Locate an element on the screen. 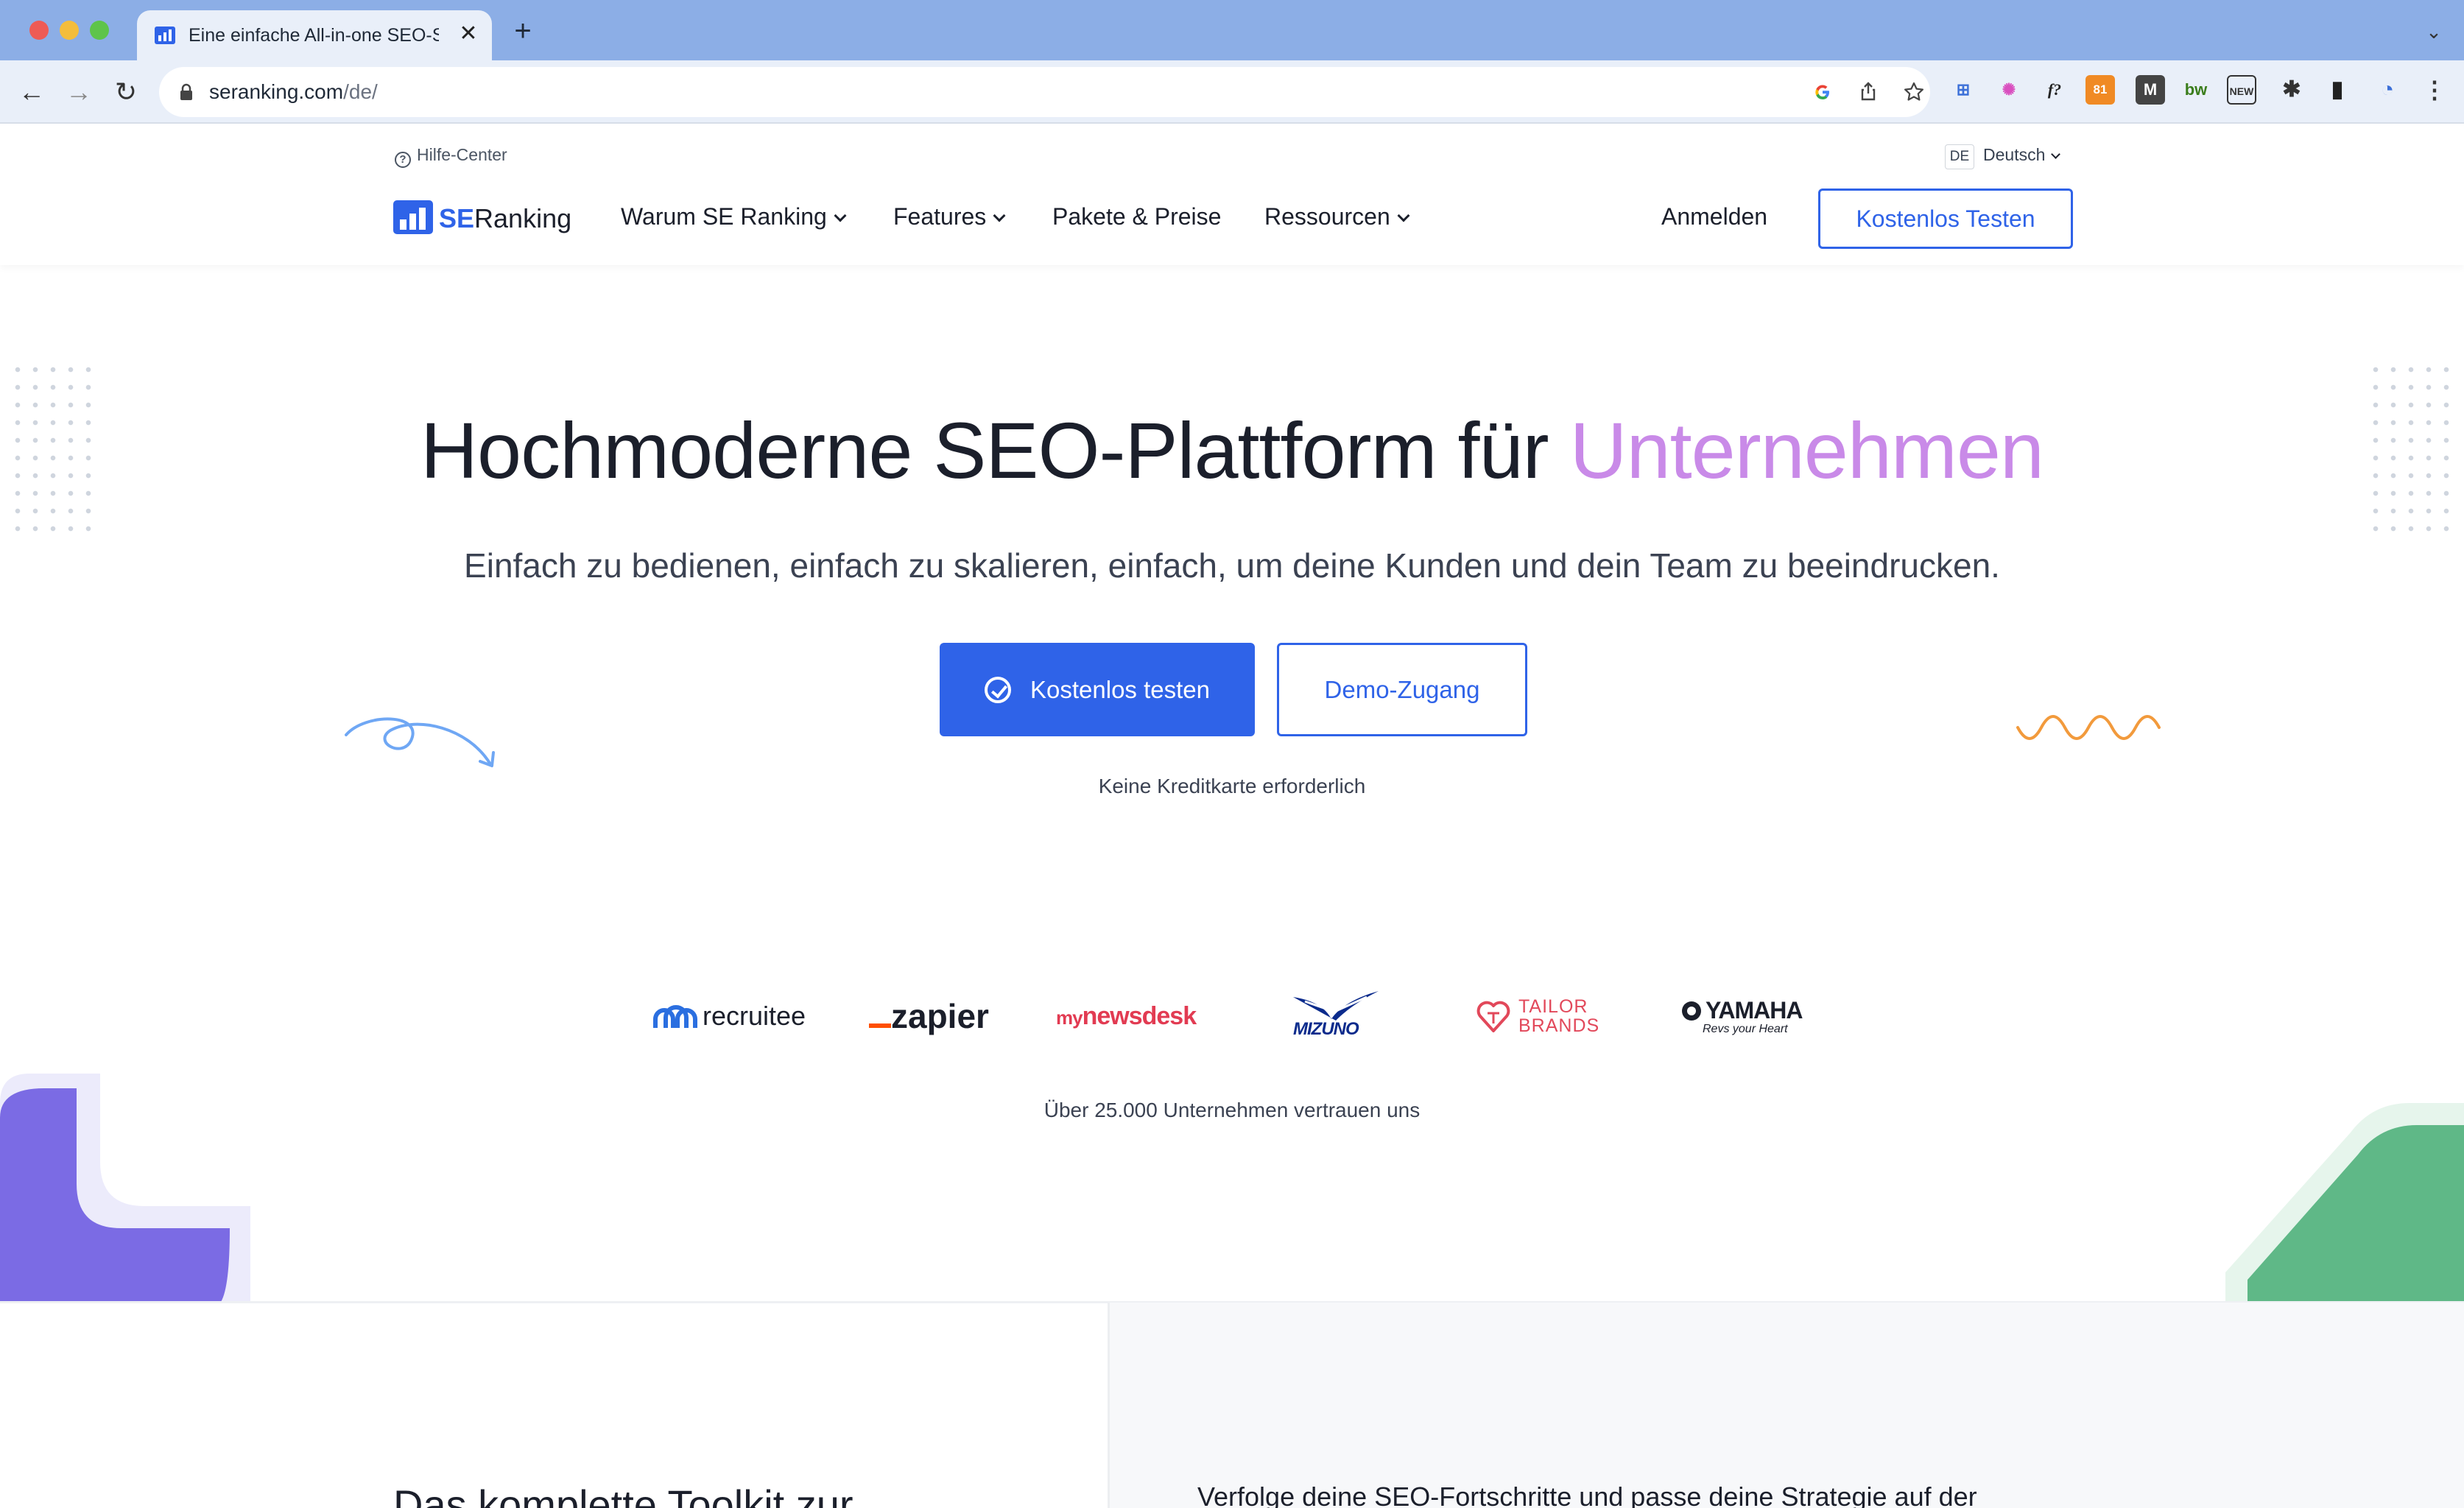  purple-corner-shape is located at coordinates (125, 1188).